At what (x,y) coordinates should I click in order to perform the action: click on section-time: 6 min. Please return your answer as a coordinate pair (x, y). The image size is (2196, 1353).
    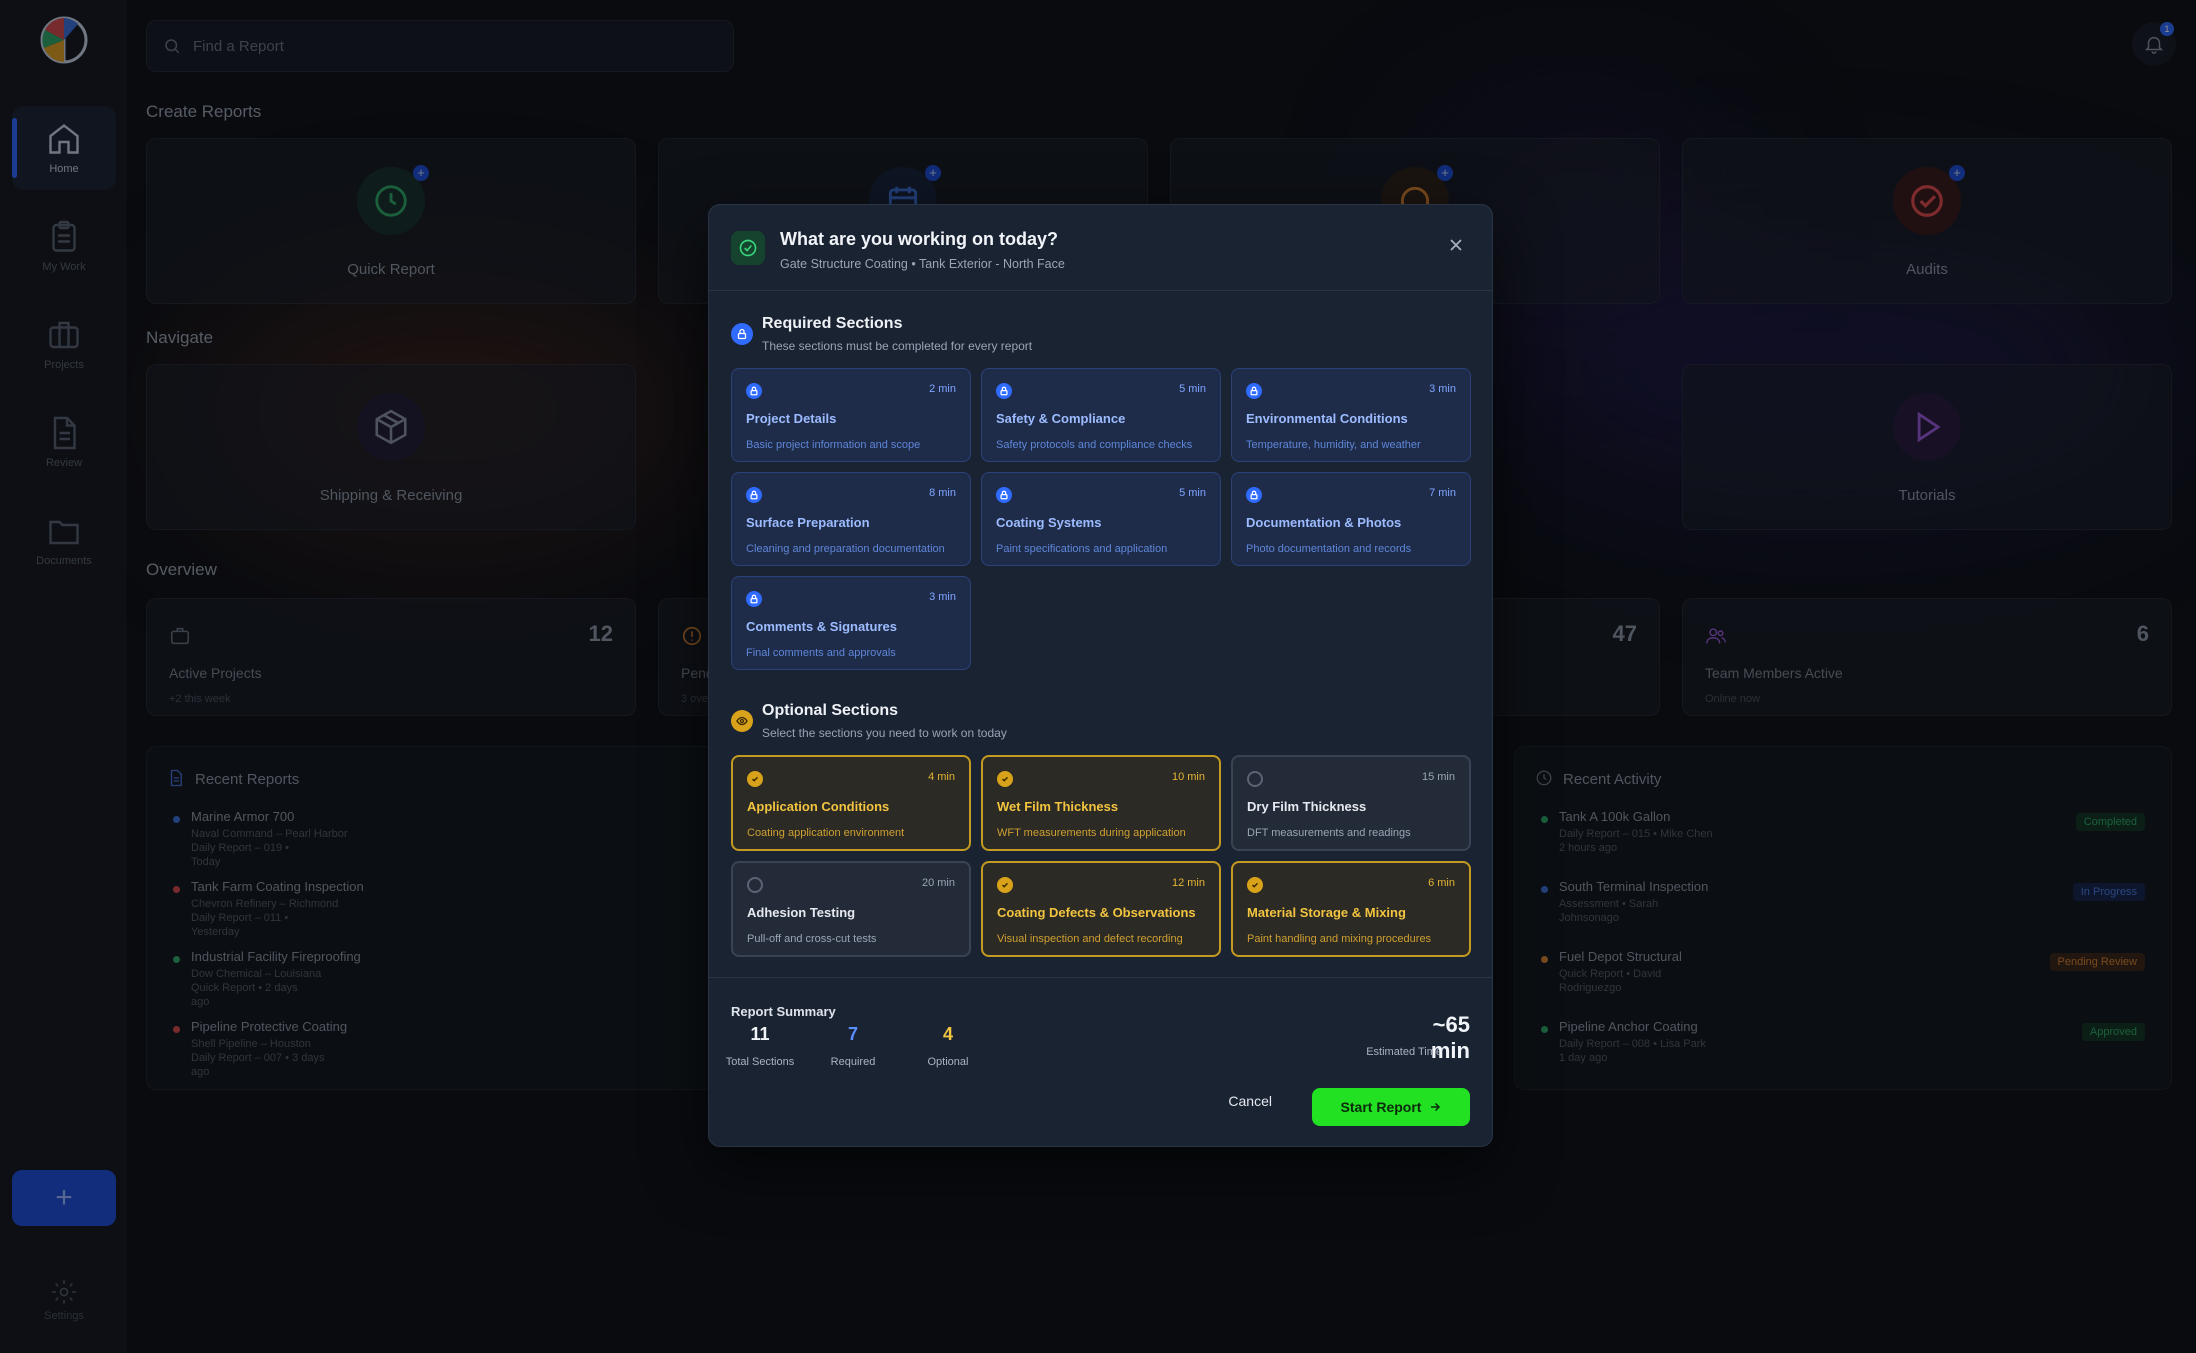
    Looking at the image, I should click on (1441, 883).